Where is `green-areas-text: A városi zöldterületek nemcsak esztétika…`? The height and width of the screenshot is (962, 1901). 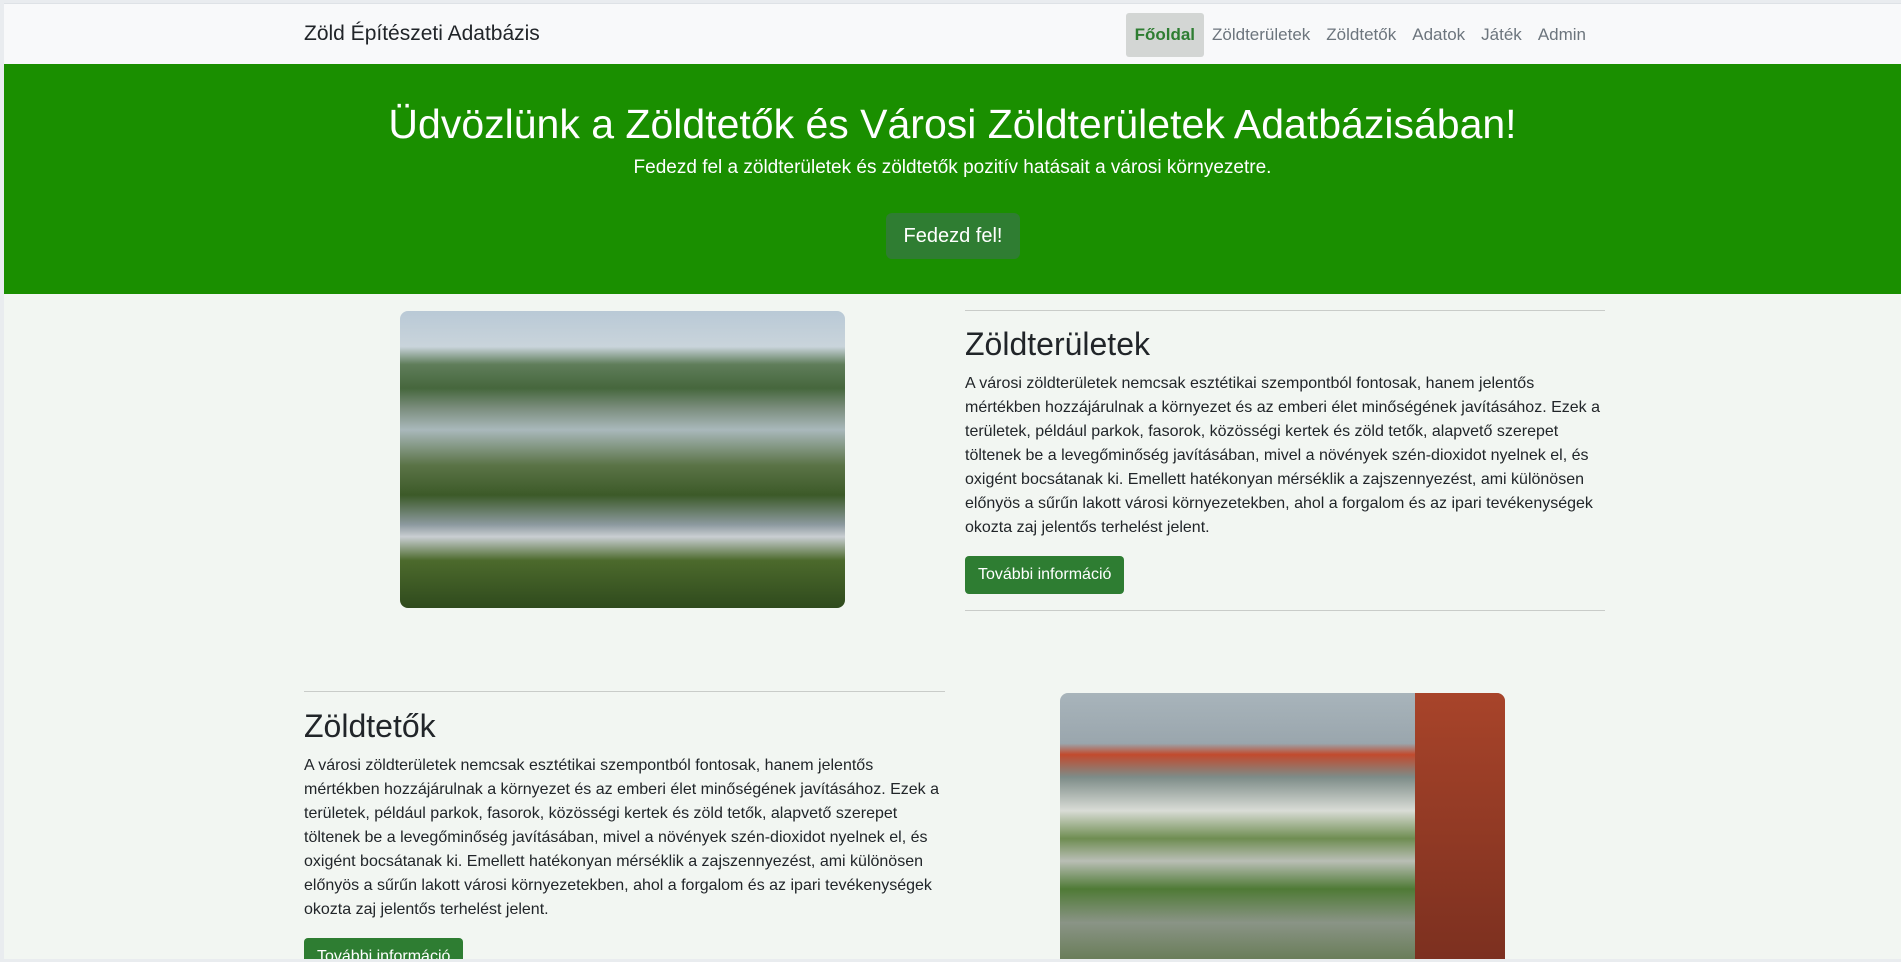
green-areas-text: A városi zöldterületek nemcsak esztétika… is located at coordinates (1283, 455).